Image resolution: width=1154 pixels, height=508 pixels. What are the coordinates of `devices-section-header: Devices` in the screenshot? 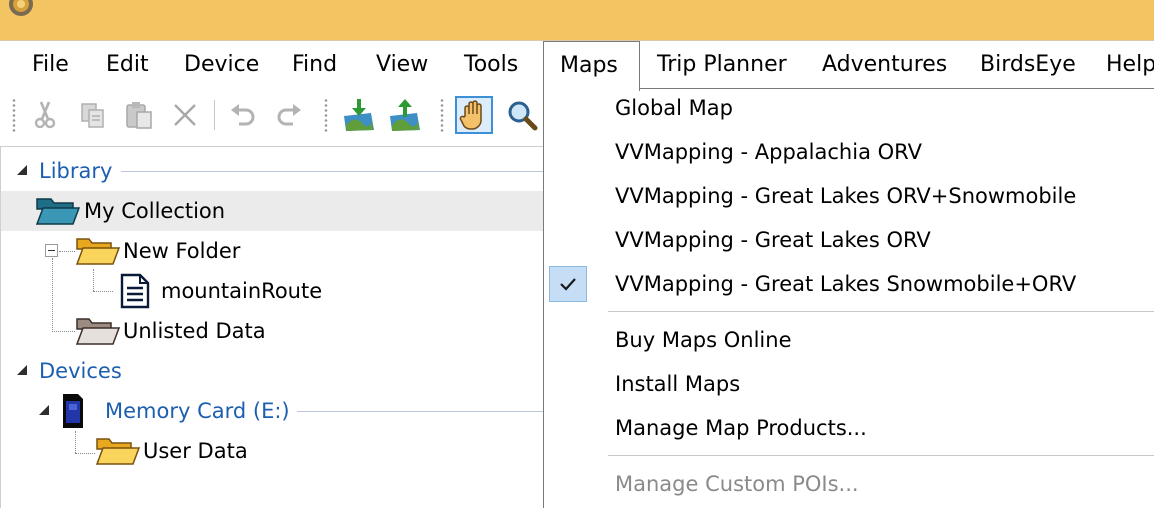 It's located at (273, 371).